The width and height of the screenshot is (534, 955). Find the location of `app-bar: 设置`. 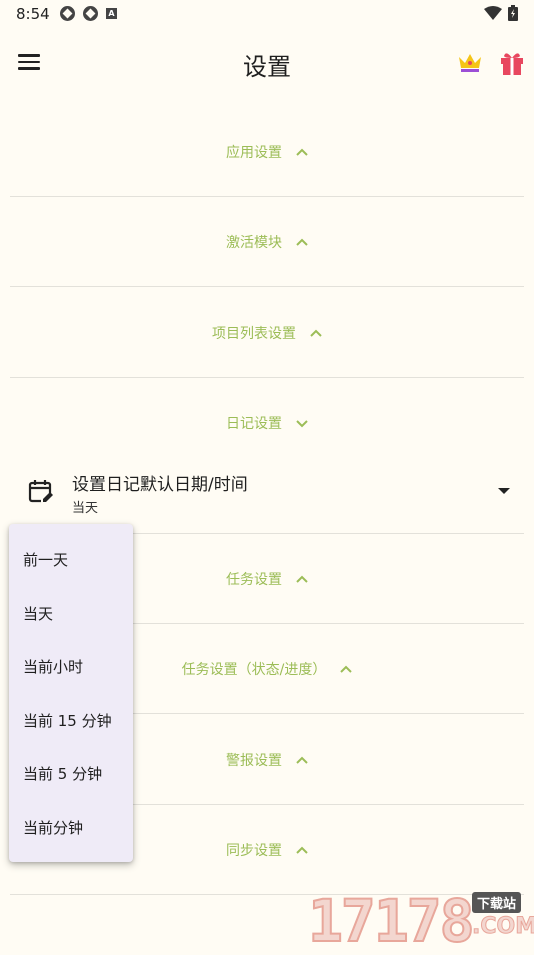

app-bar: 设置 is located at coordinates (267, 63).